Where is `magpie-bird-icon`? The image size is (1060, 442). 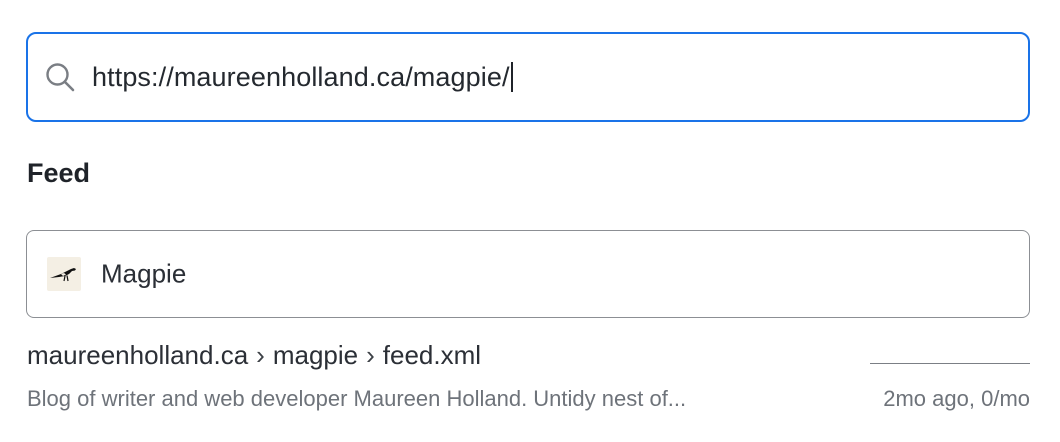
magpie-bird-icon is located at coordinates (64, 274).